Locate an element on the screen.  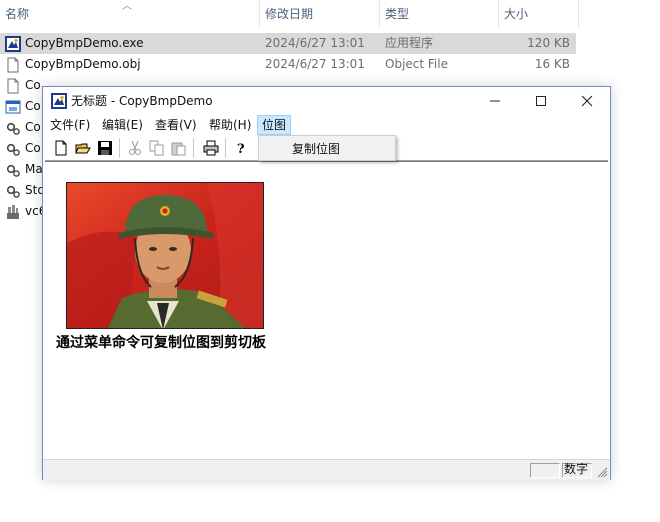
bitmap-menu-dropdown: 复制位图 is located at coordinates (327, 148).